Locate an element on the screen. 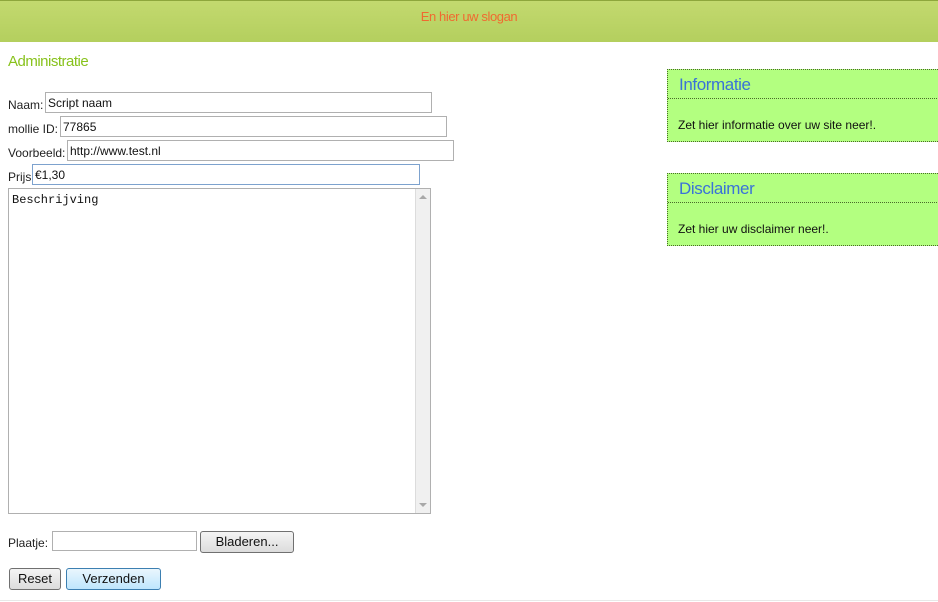 This screenshot has width=938, height=602. page-title: Administratie is located at coordinates (48, 61).